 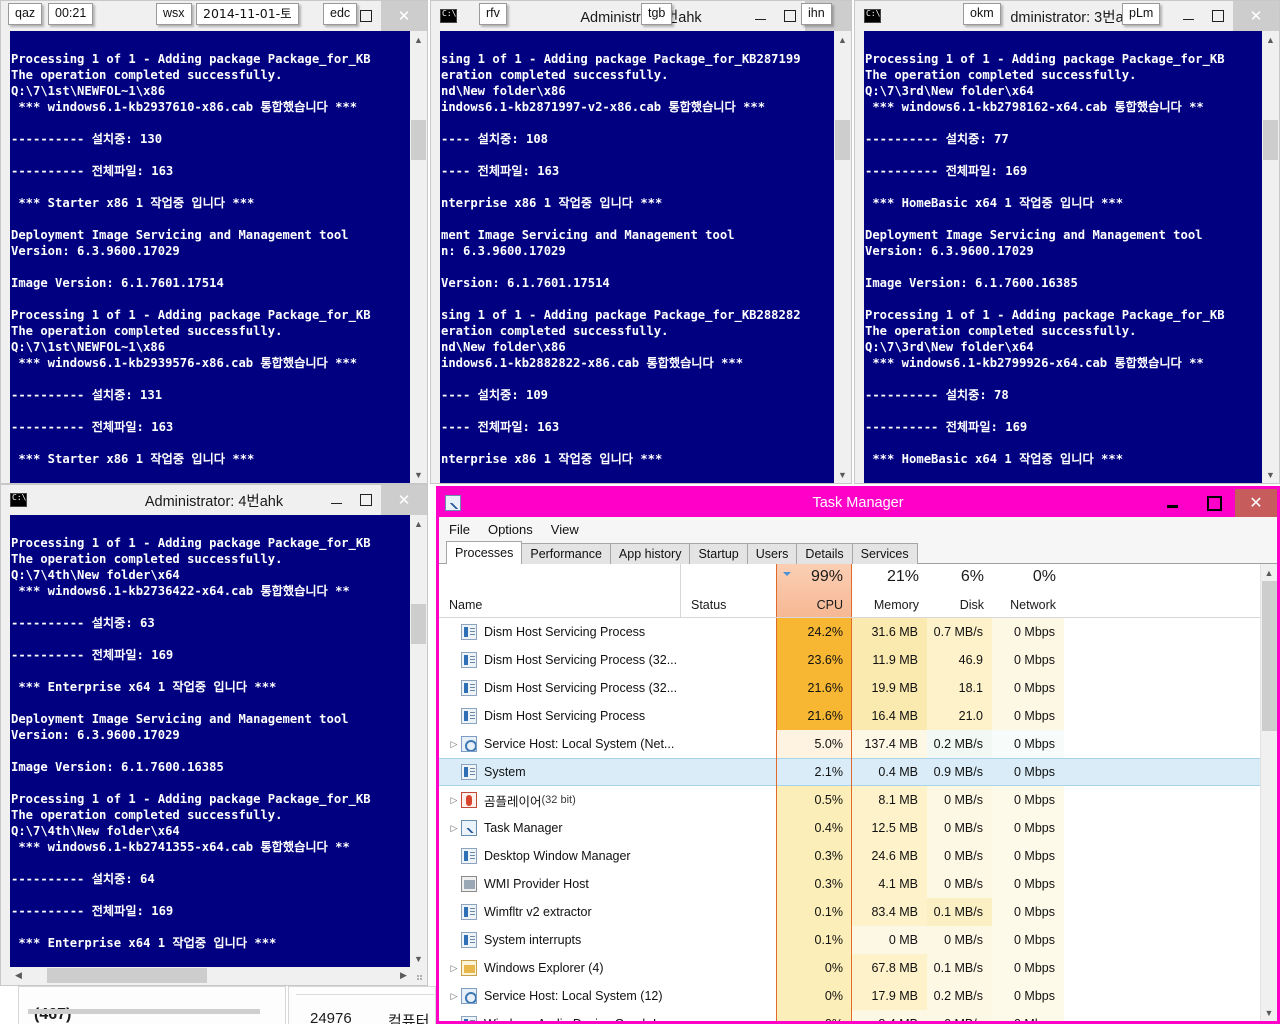 I want to click on menu-item-file: File, so click(x=459, y=529).